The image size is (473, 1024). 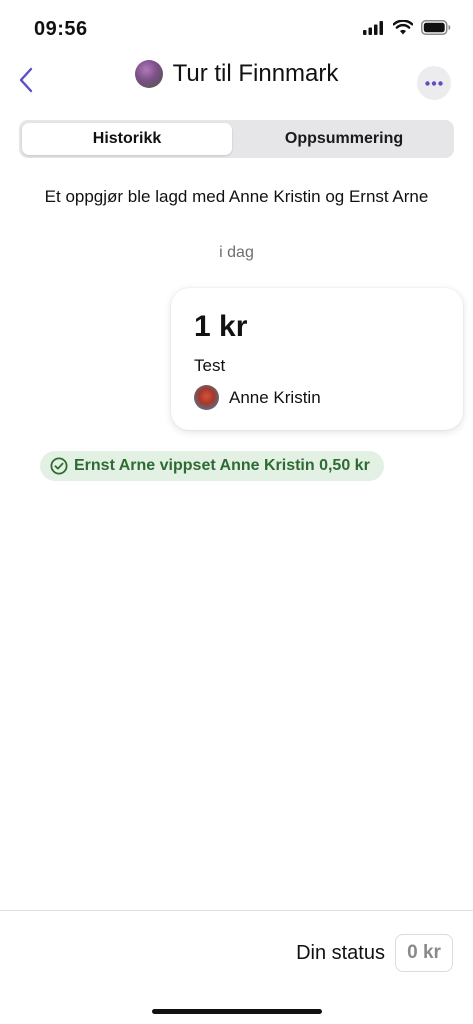 I want to click on title-group: Tur til Finnmark, so click(x=236, y=74).